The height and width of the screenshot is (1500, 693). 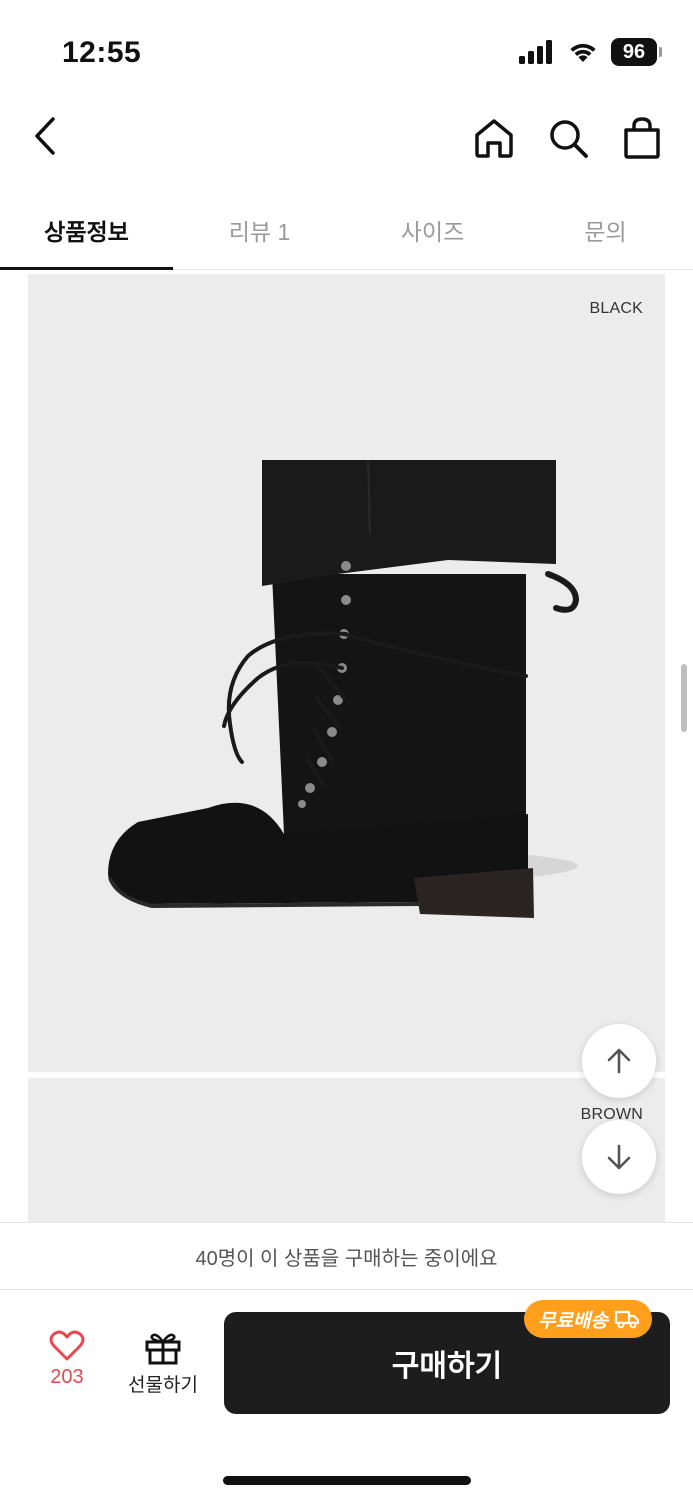 What do you see at coordinates (535, 52) in the screenshot?
I see `signal-icon` at bounding box center [535, 52].